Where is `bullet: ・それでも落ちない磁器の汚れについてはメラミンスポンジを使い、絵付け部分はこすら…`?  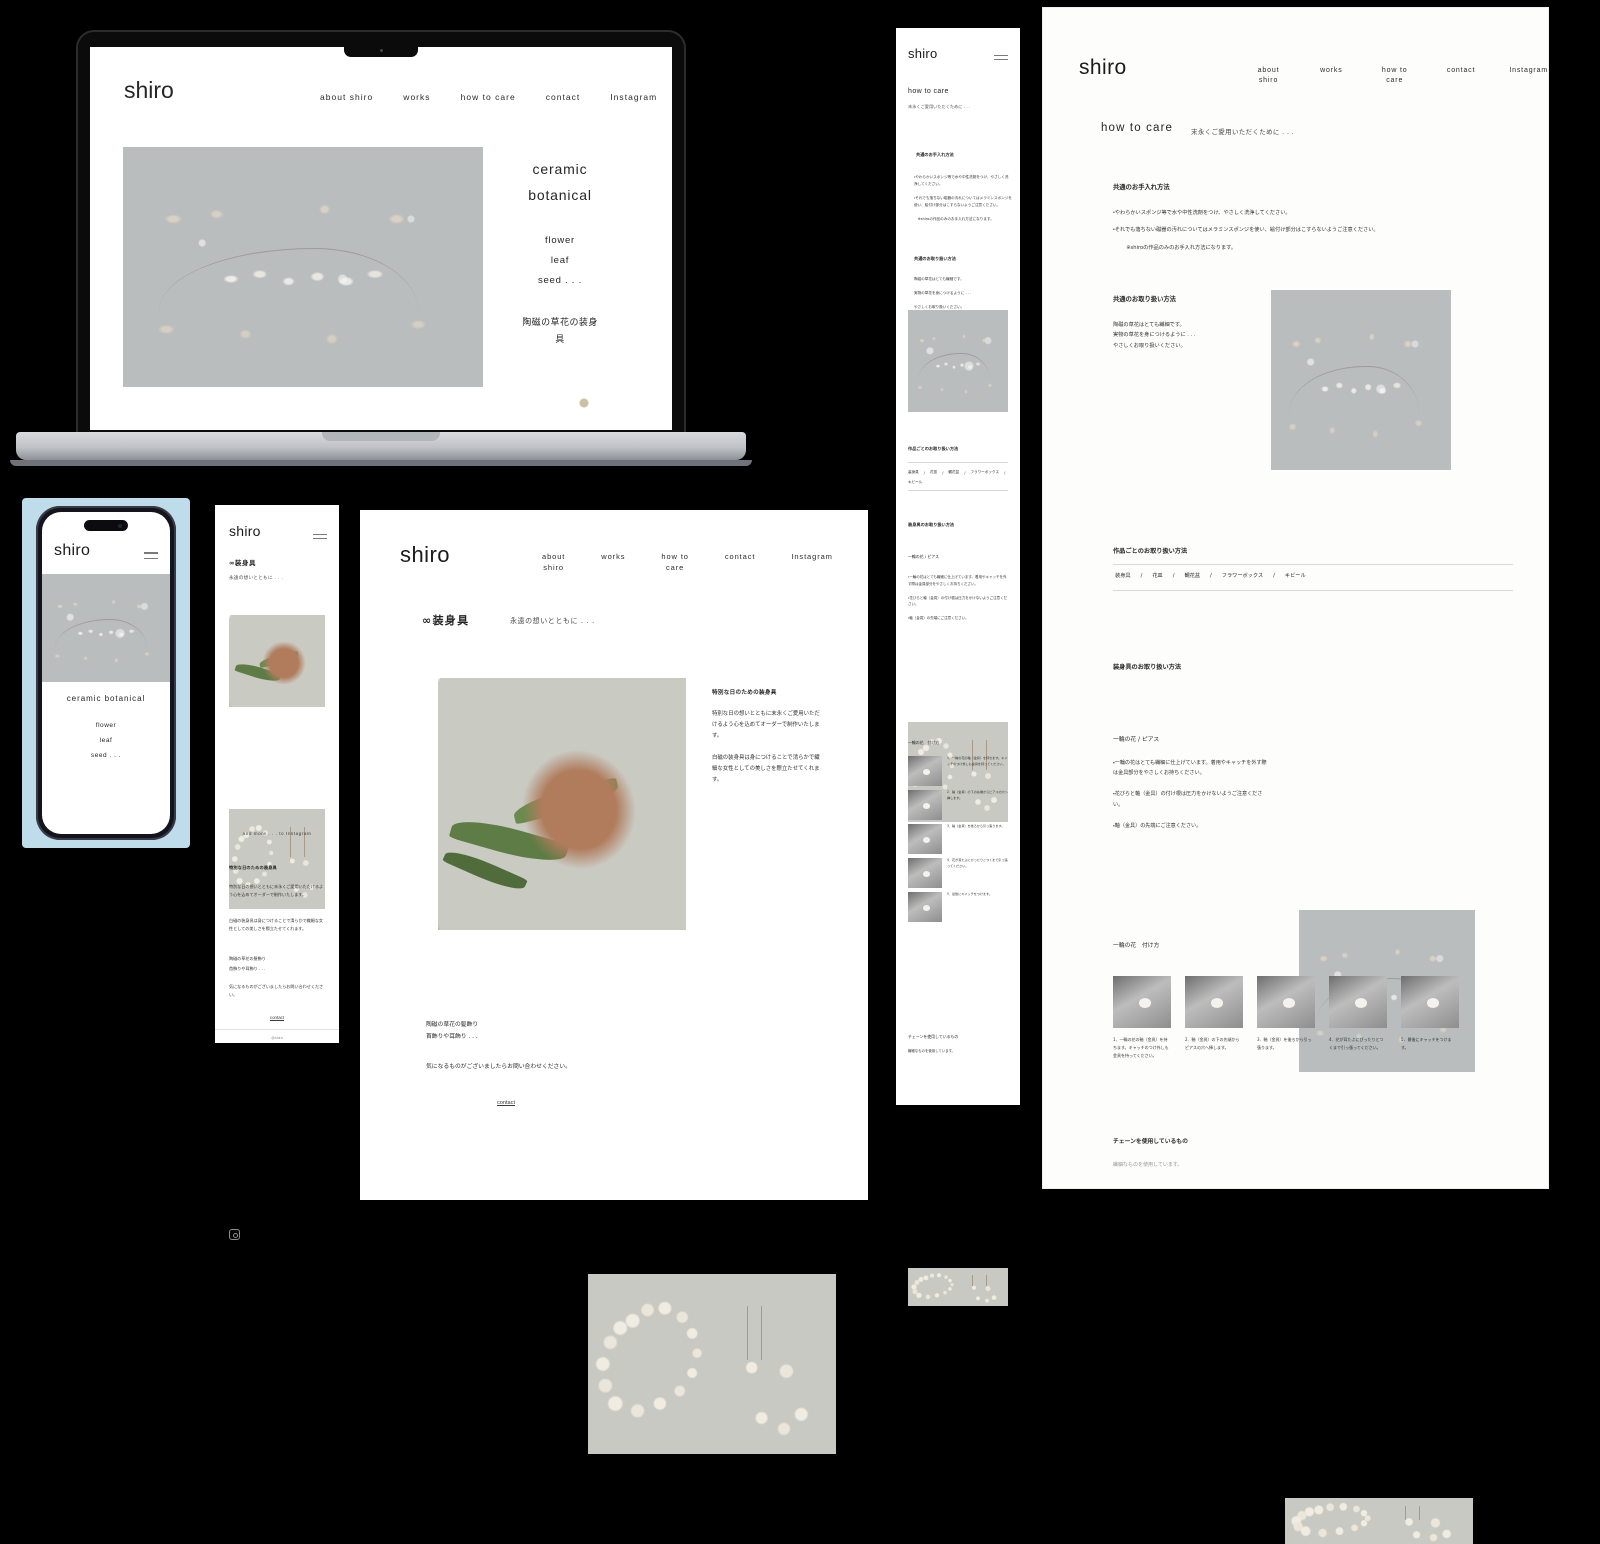 bullet: ・それでも落ちない磁器の汚れについてはメラミンスポンジを使い、絵付け部分はこすら… is located at coordinates (963, 201).